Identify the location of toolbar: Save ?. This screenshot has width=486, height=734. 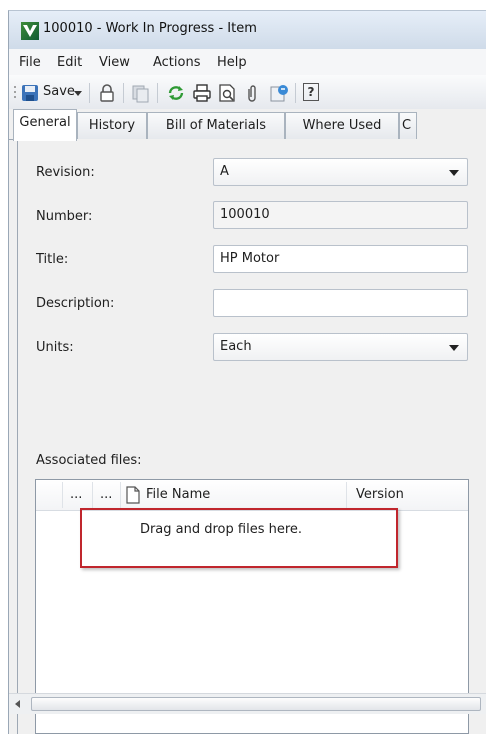
(247, 92).